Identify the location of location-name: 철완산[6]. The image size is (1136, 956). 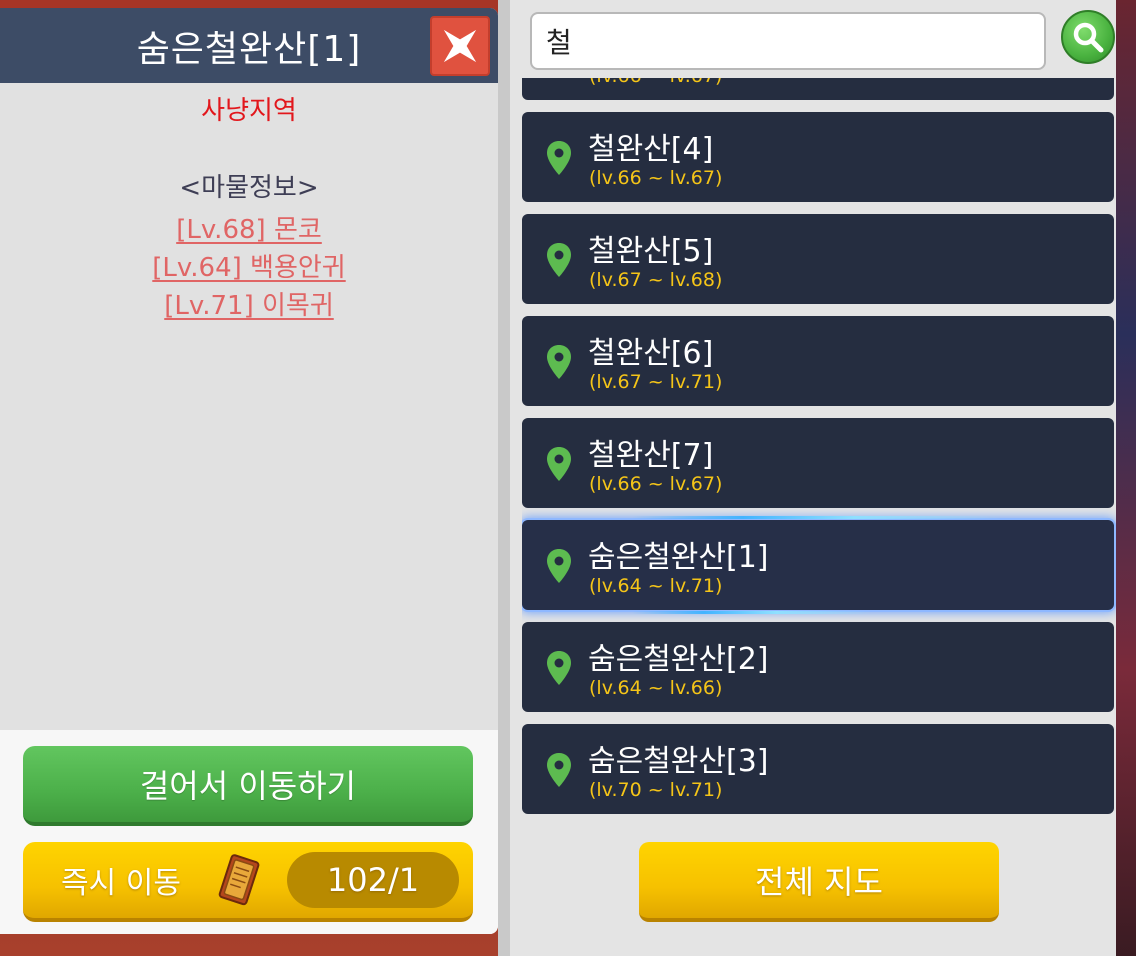
(651, 353).